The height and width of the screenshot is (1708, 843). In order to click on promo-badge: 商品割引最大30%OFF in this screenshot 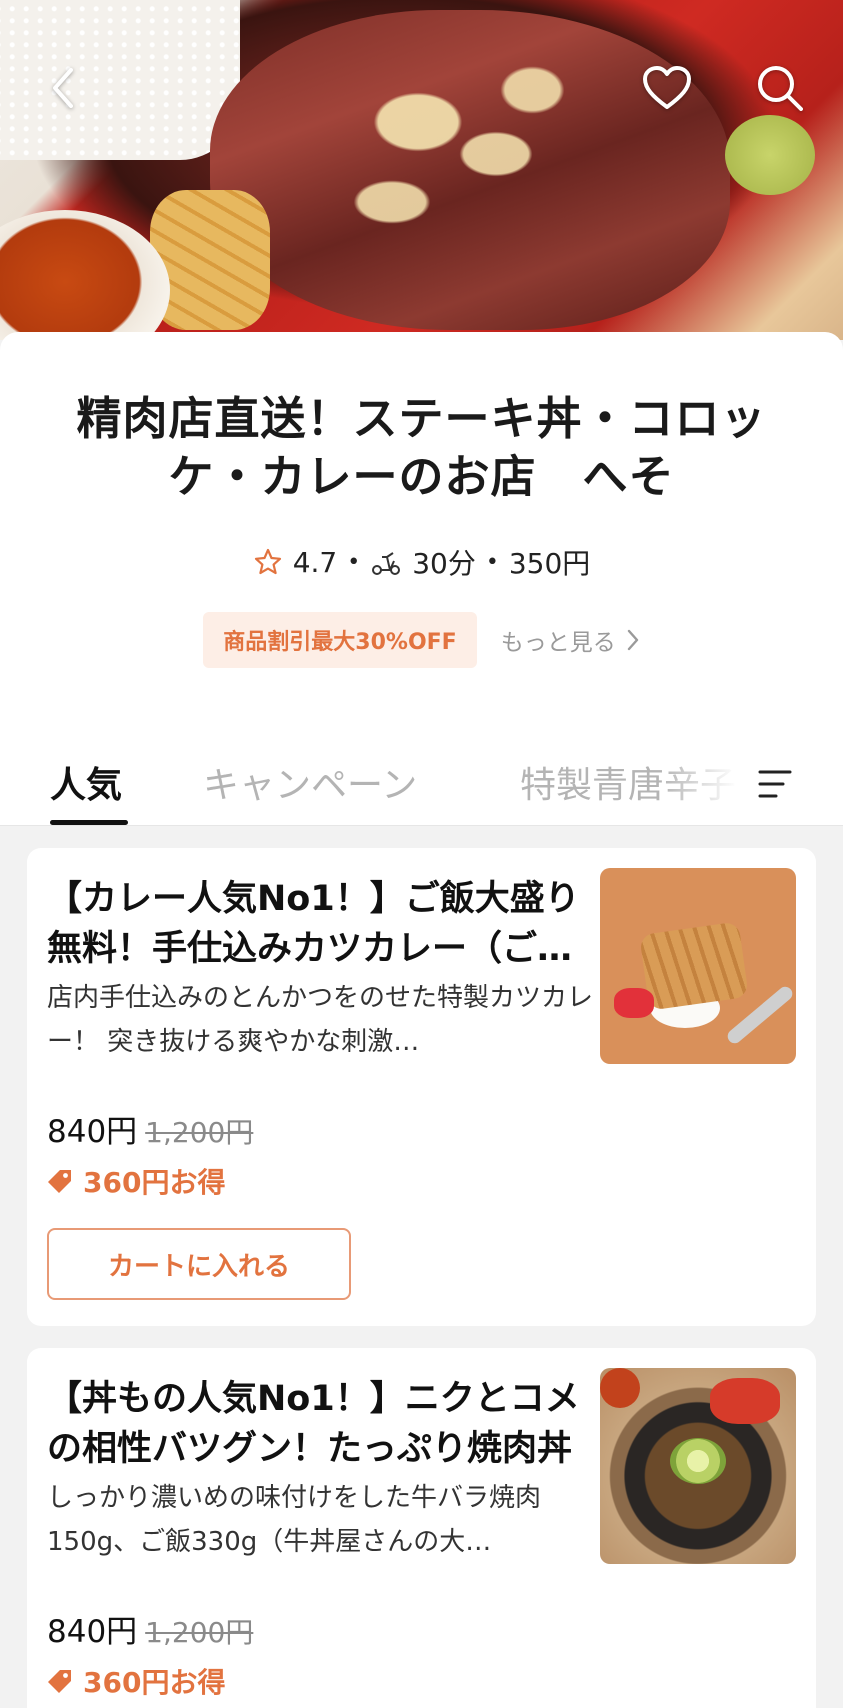, I will do `click(340, 640)`.